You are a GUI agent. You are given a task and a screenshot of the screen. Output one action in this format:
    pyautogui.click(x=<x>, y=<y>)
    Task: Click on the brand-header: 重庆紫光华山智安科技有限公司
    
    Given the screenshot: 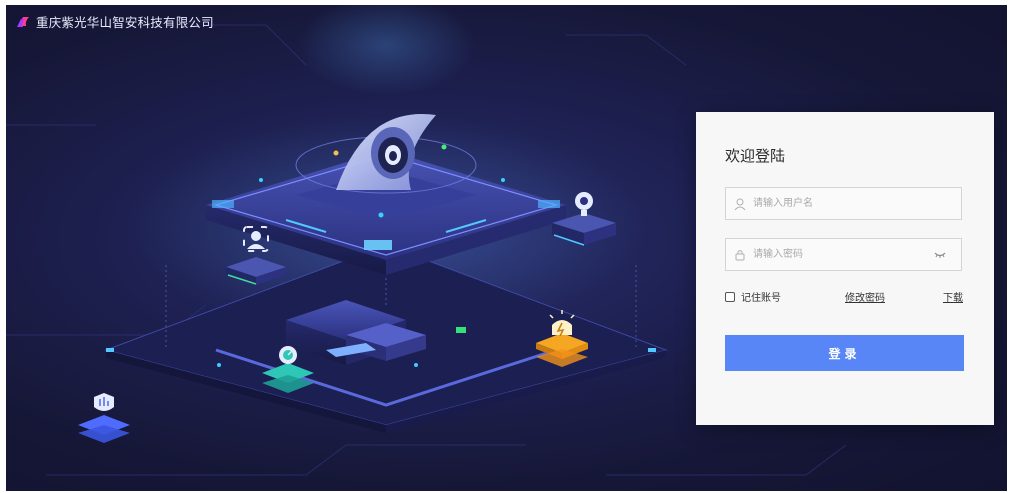 What is the action you would take?
    pyautogui.click(x=115, y=21)
    